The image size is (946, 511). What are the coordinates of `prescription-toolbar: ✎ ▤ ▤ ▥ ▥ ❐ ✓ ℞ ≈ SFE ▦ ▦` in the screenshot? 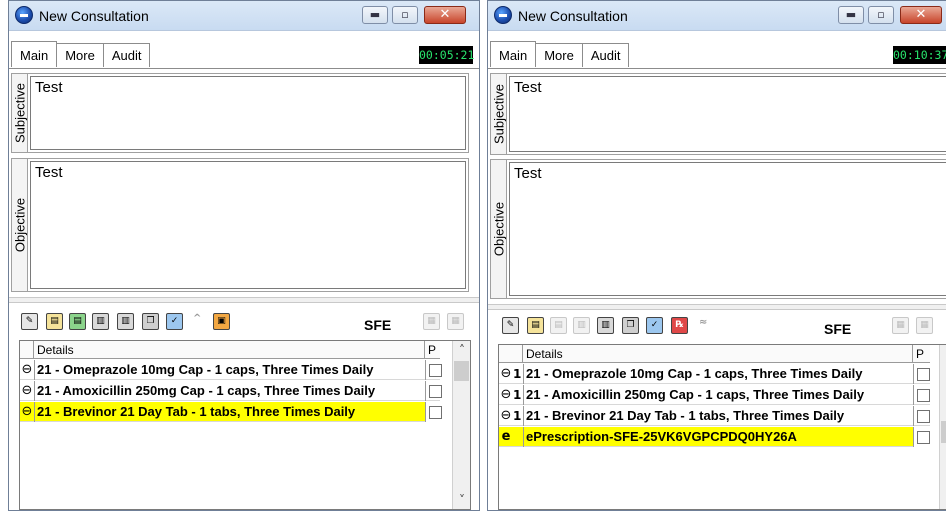 It's located at (717, 327).